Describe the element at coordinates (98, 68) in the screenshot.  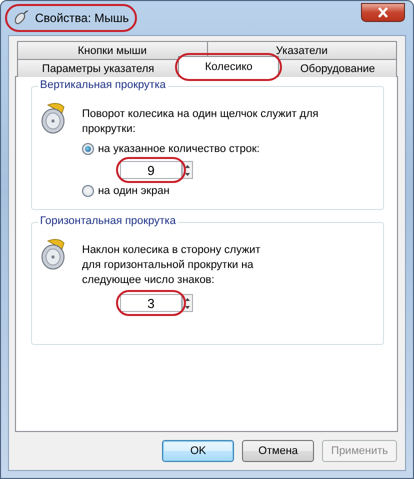
I see `tab: Параметры указателя` at that location.